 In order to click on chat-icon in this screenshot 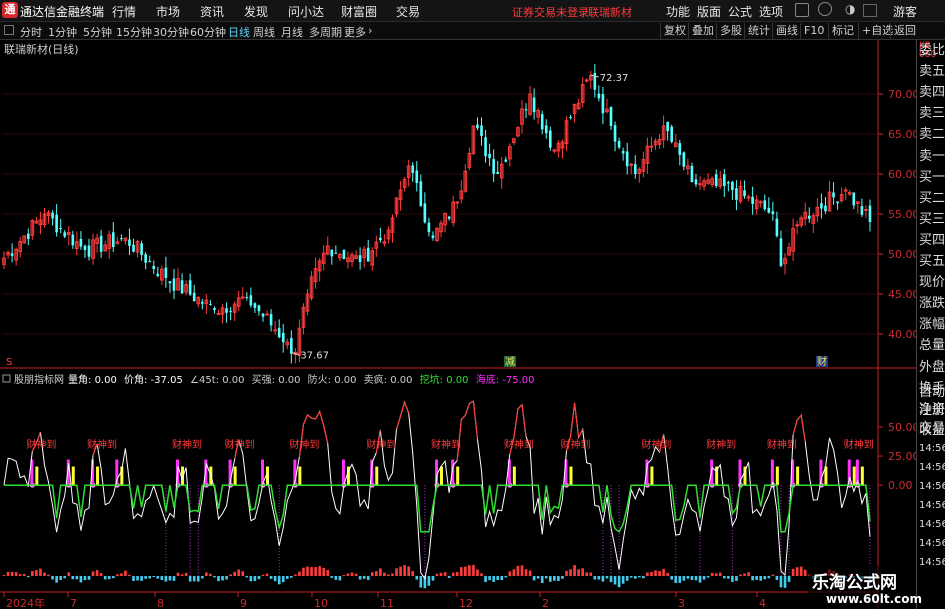, I will do `click(825, 9)`.